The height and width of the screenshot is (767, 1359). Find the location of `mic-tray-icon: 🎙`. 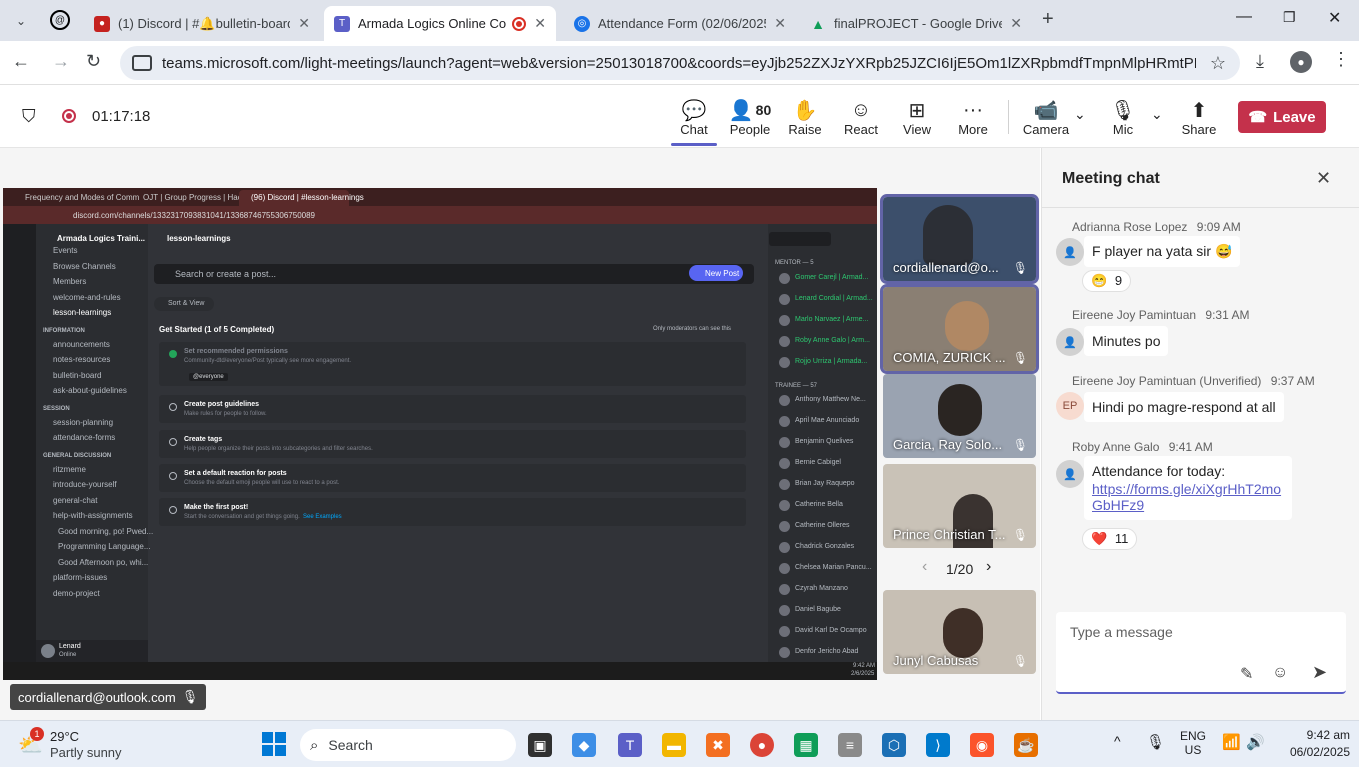

mic-tray-icon: 🎙 is located at coordinates (1155, 742).